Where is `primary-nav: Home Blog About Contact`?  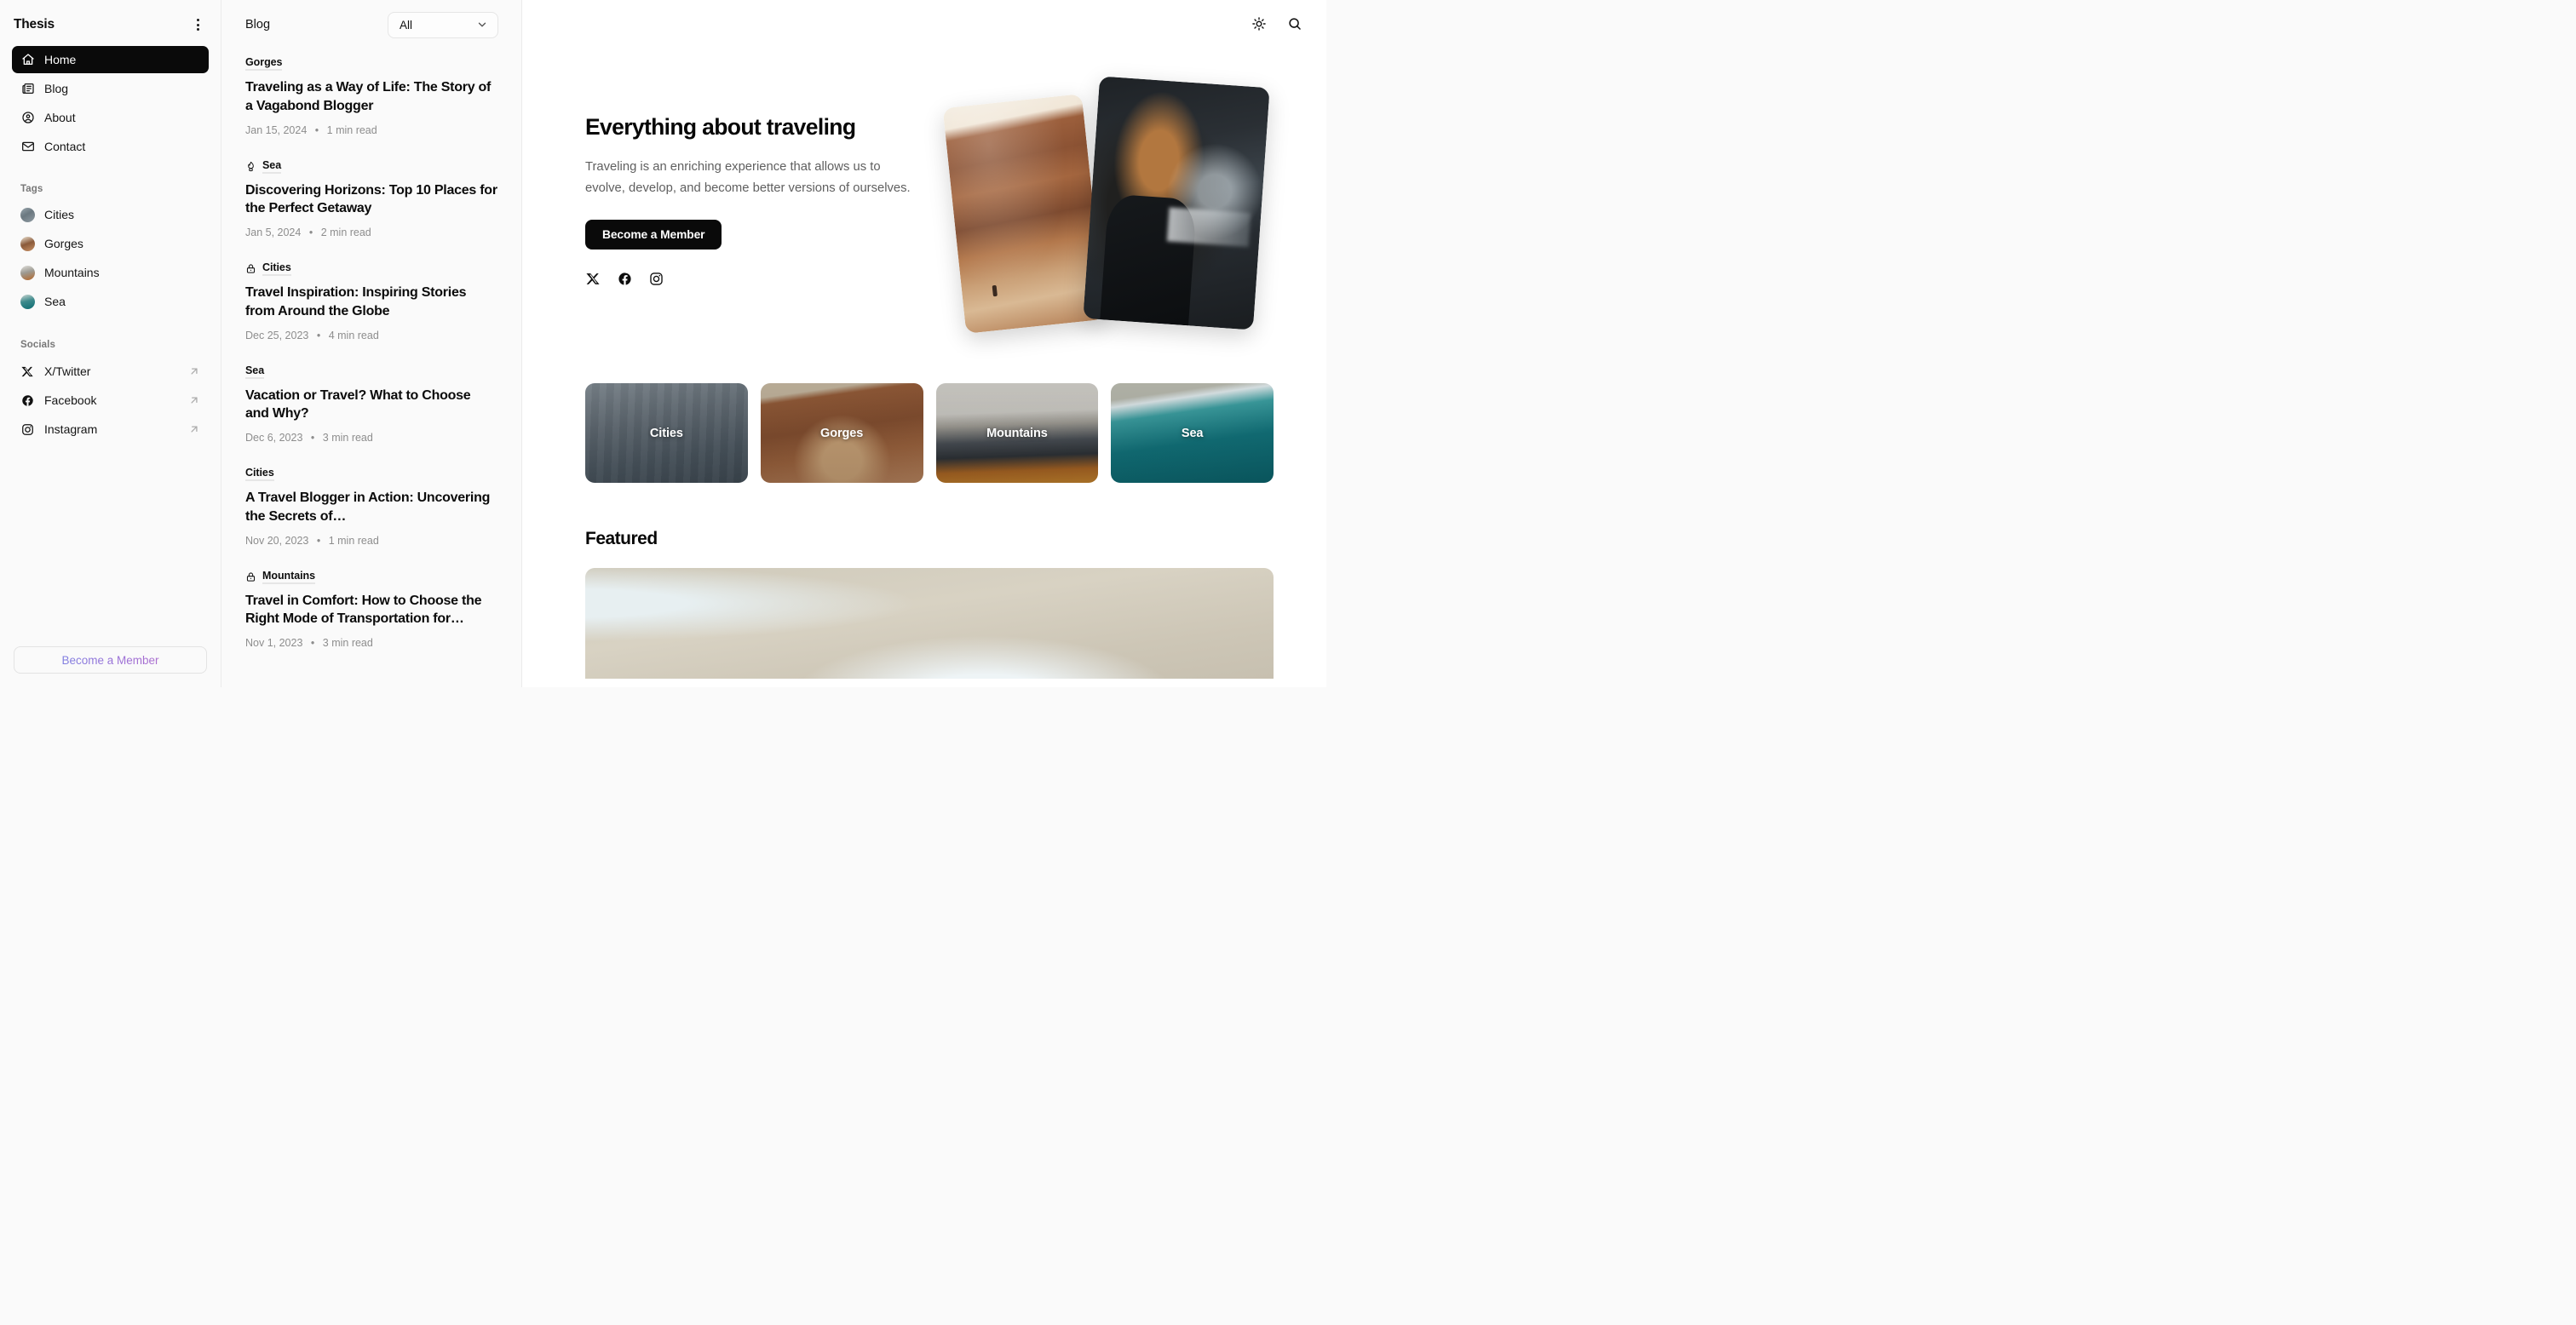 primary-nav: Home Blog About Contact is located at coordinates (111, 99).